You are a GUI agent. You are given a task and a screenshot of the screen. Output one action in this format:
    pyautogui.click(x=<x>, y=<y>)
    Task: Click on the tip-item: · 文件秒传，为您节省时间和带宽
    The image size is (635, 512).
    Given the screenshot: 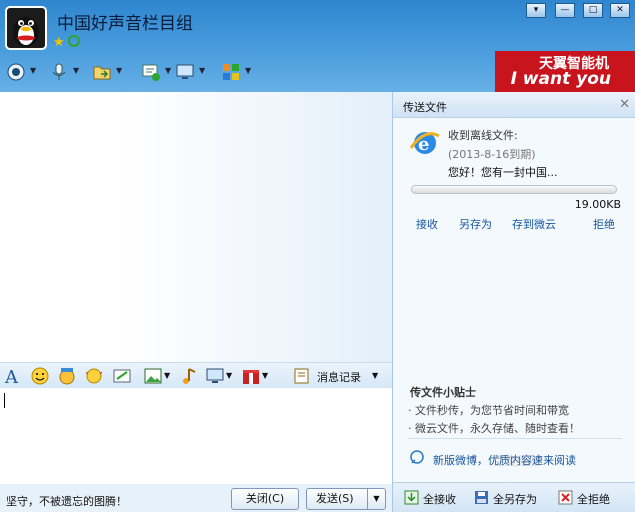 What is the action you would take?
    pyautogui.click(x=488, y=410)
    